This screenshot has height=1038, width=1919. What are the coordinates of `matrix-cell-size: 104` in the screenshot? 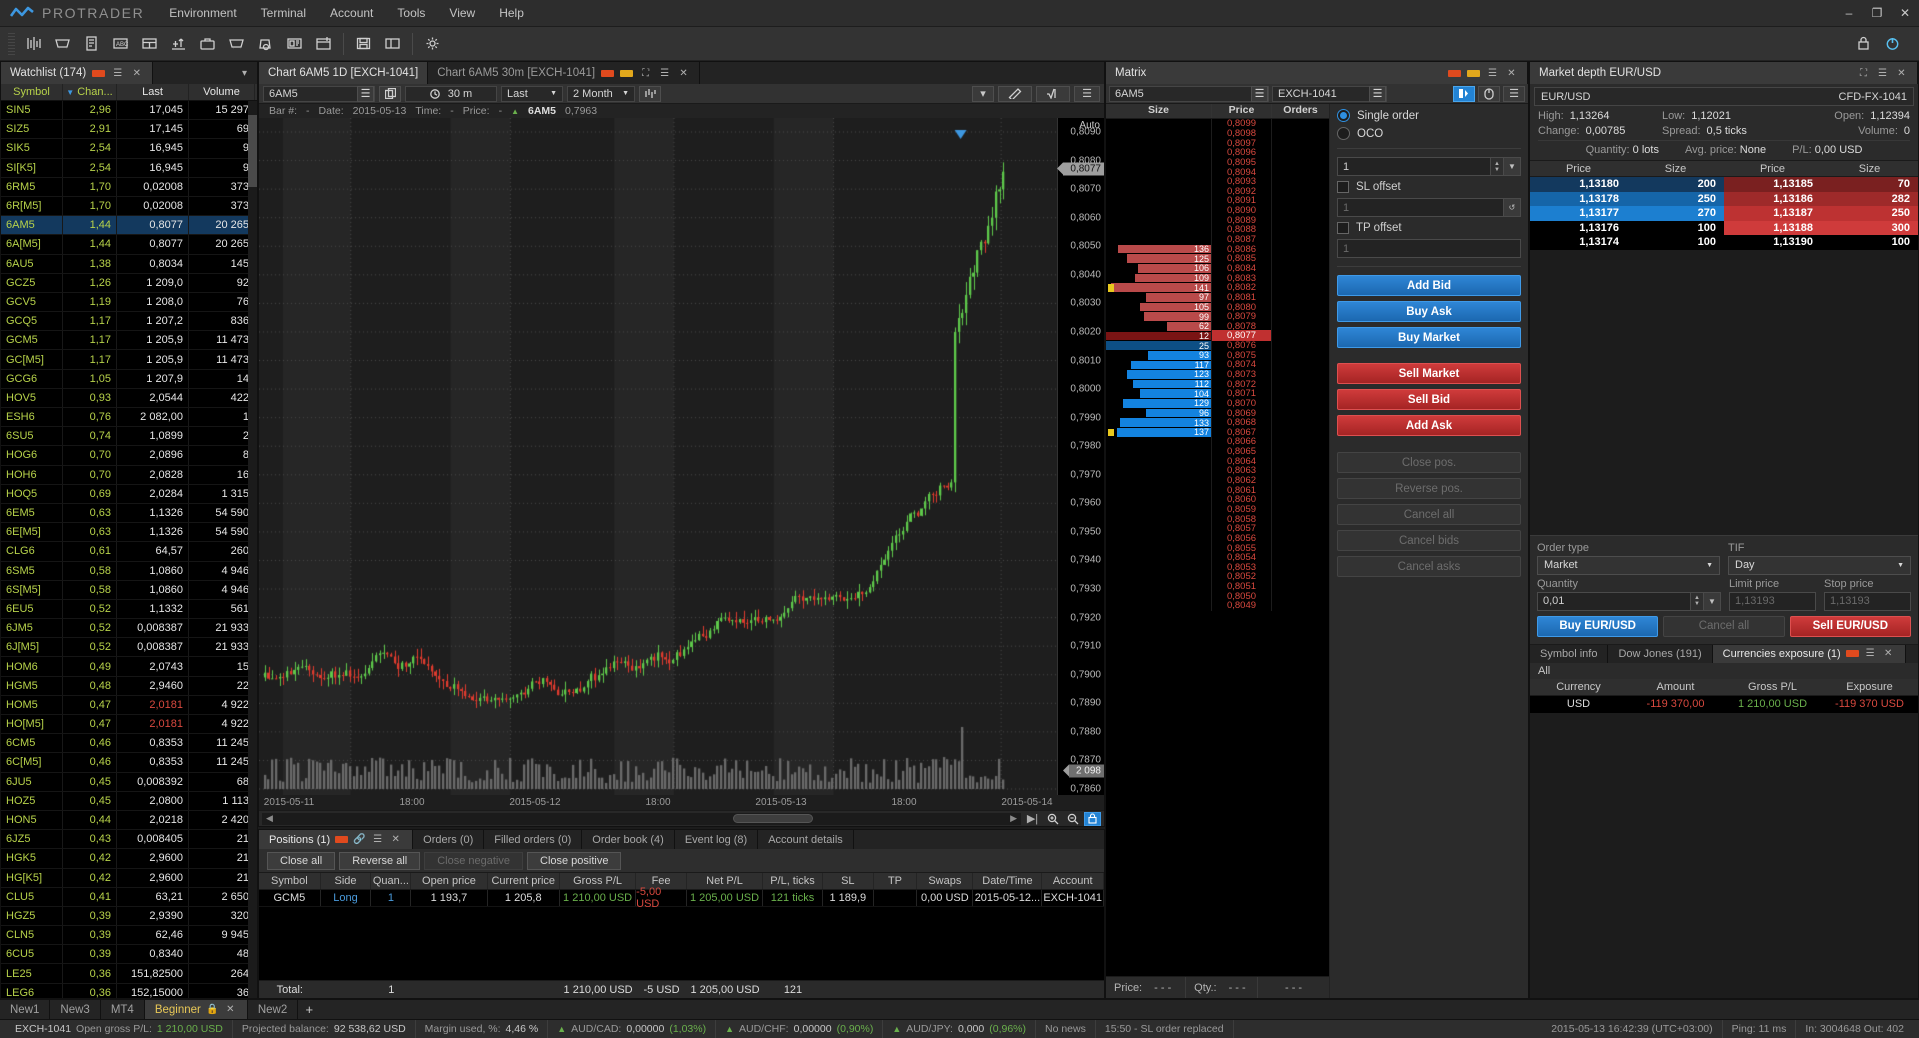 It's located at (1158, 394).